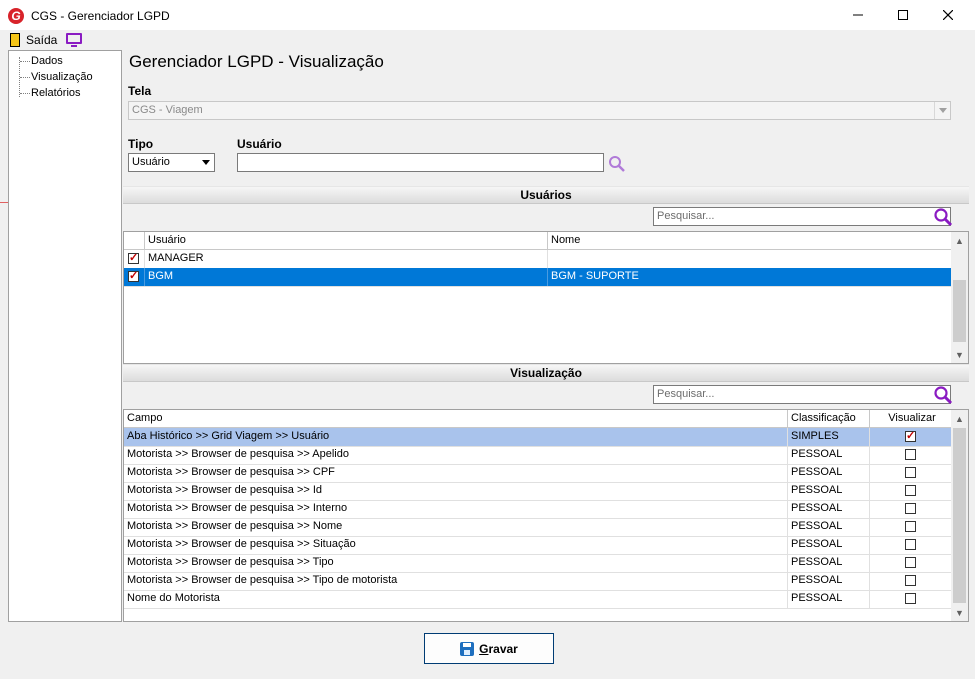 The width and height of the screenshot is (975, 679). What do you see at coordinates (538, 599) in the screenshot?
I see `table-row: Nome do Motorista PESSOAL` at bounding box center [538, 599].